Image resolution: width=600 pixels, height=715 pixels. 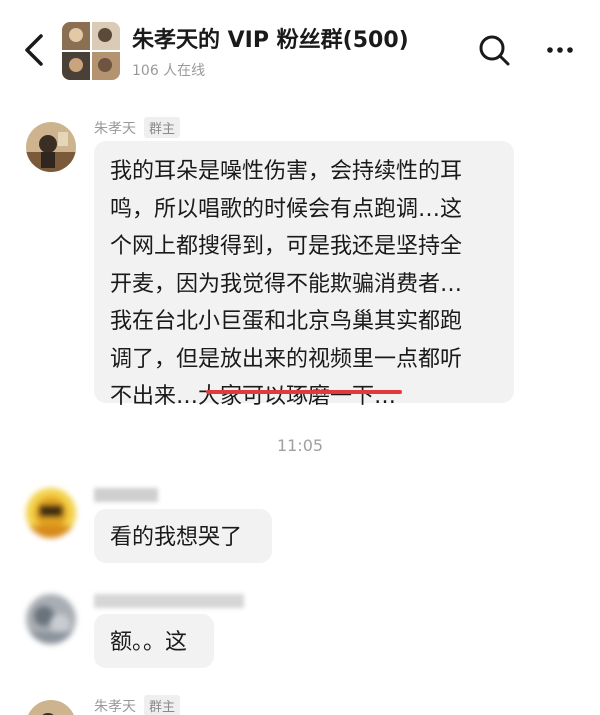 I want to click on chat-header: 朱孝天的 VIP 粉丝群(500) 106 人在线, so click(x=300, y=46).